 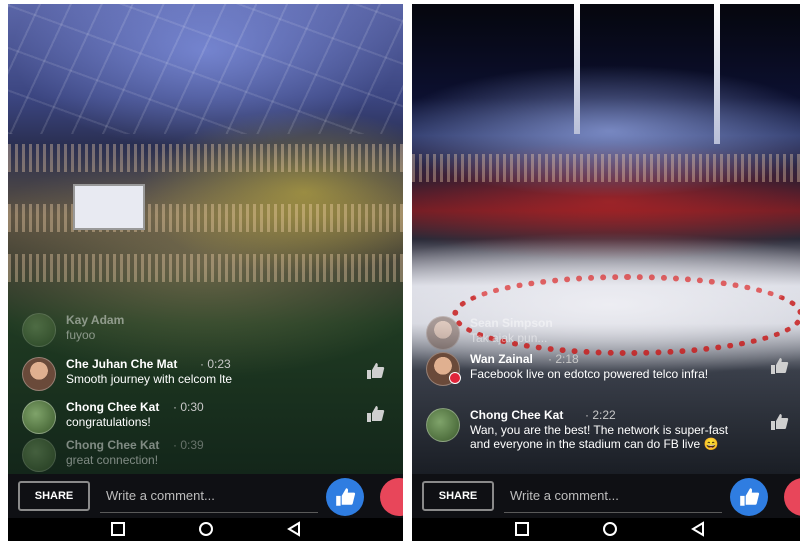 I want to click on stadium-scoreboard, so click(x=109, y=207).